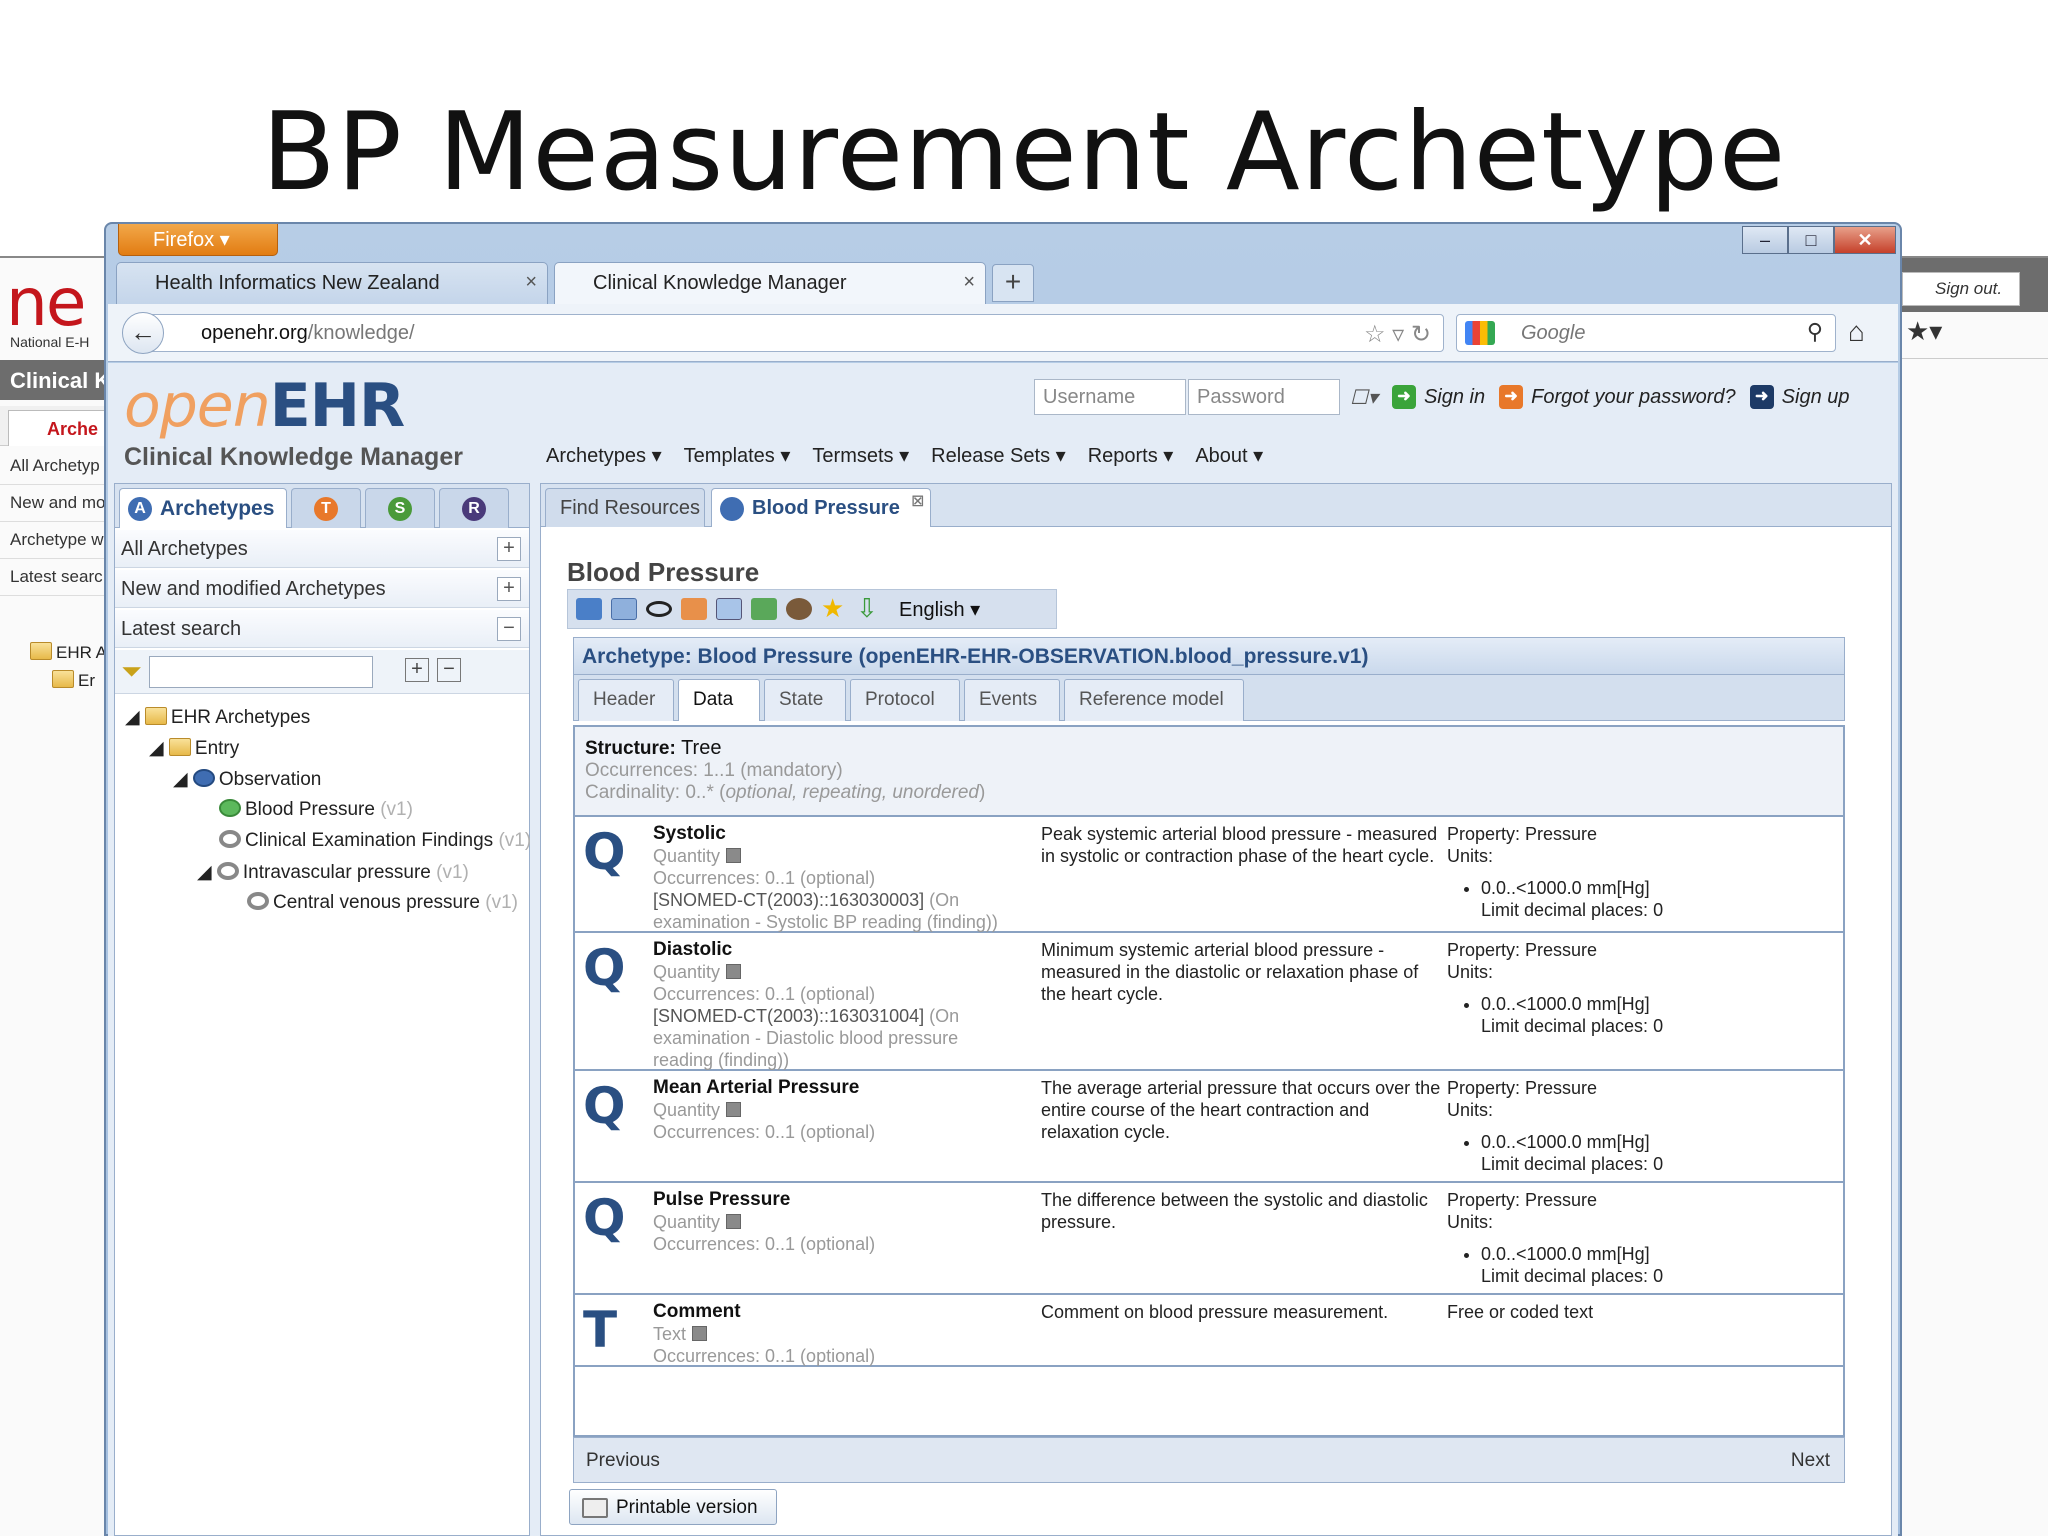  What do you see at coordinates (694, 609) in the screenshot?
I see `adl-icon` at bounding box center [694, 609].